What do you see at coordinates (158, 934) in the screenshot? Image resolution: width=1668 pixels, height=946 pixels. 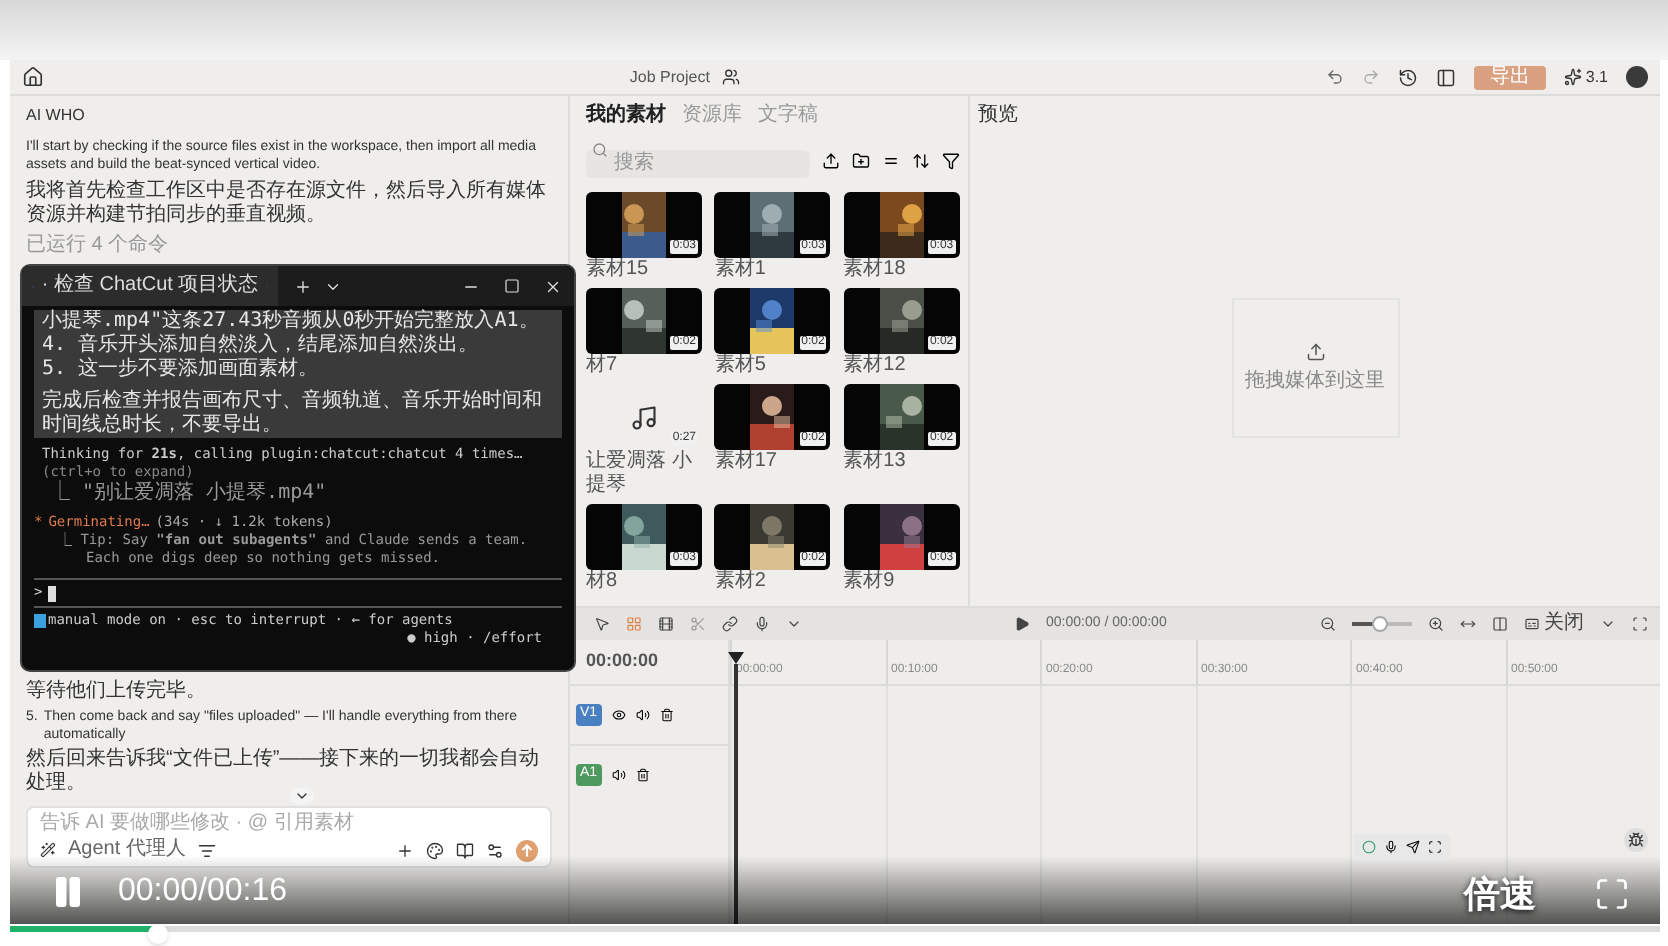 I see `progress-thumb` at bounding box center [158, 934].